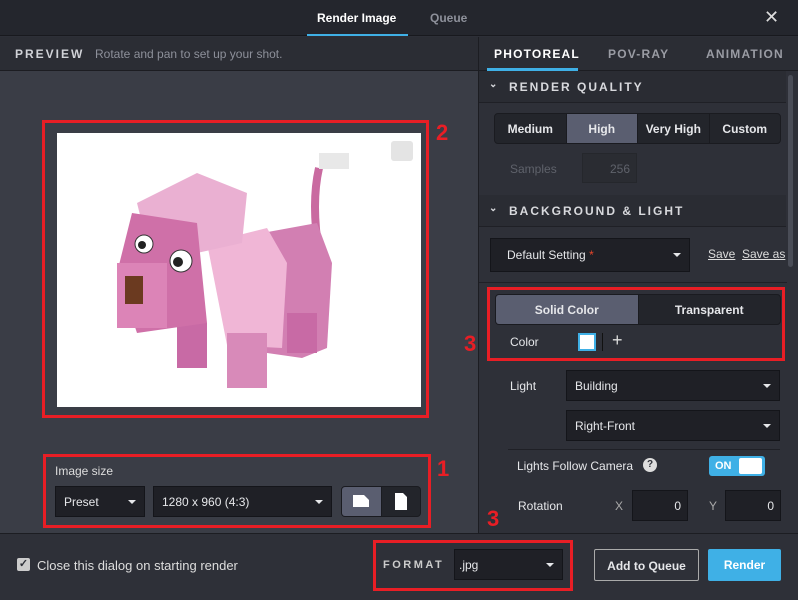  I want to click on annotation-number: 1, so click(443, 468).